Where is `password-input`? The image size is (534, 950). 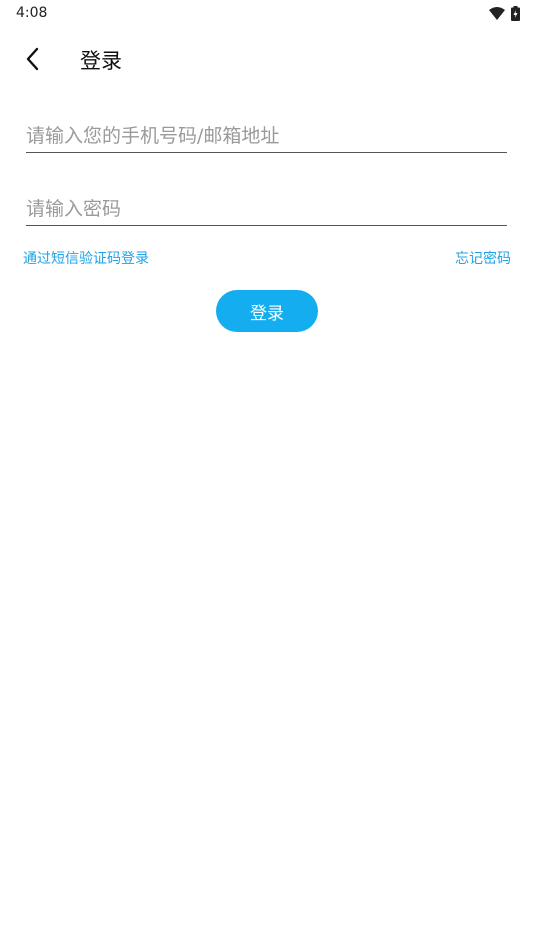 password-input is located at coordinates (266, 205).